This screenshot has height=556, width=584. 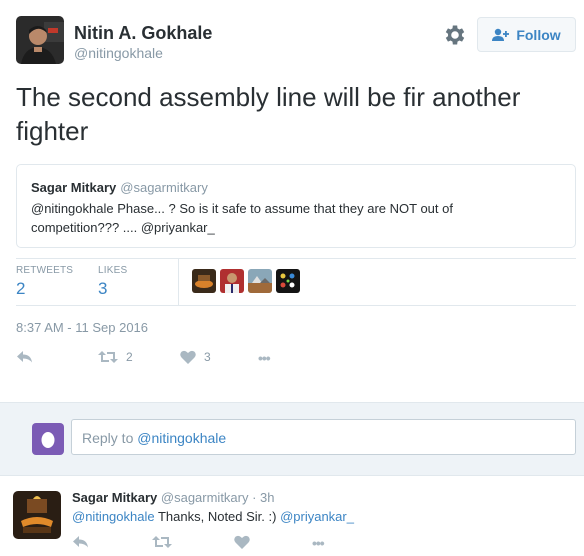 What do you see at coordinates (110, 438) in the screenshot?
I see `reply-prefix: Reply to` at bounding box center [110, 438].